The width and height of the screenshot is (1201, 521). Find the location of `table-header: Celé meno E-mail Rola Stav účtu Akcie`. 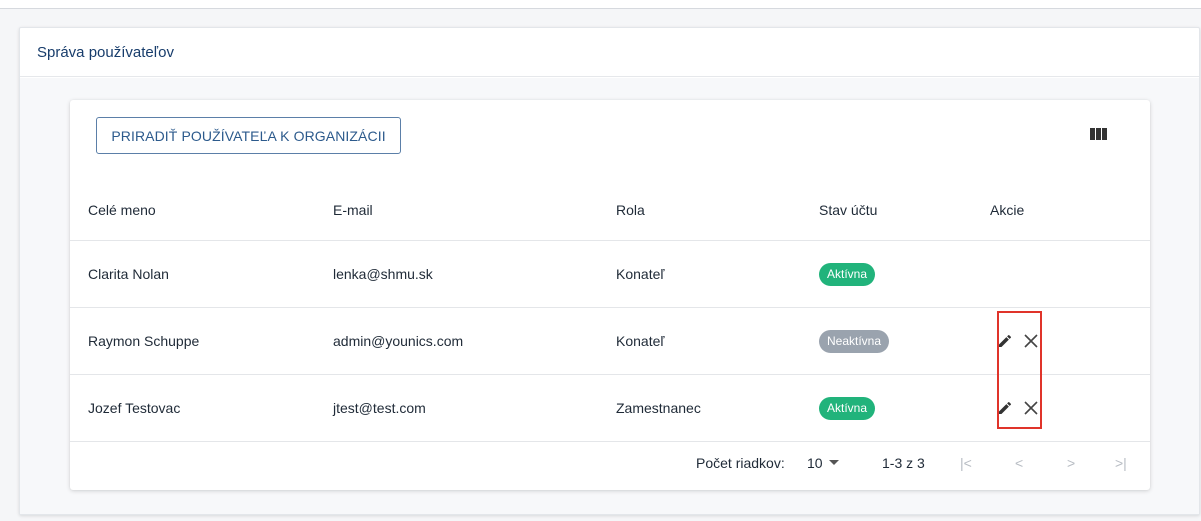

table-header: Celé meno E-mail Rola Stav účtu Akcie is located at coordinates (610, 210).